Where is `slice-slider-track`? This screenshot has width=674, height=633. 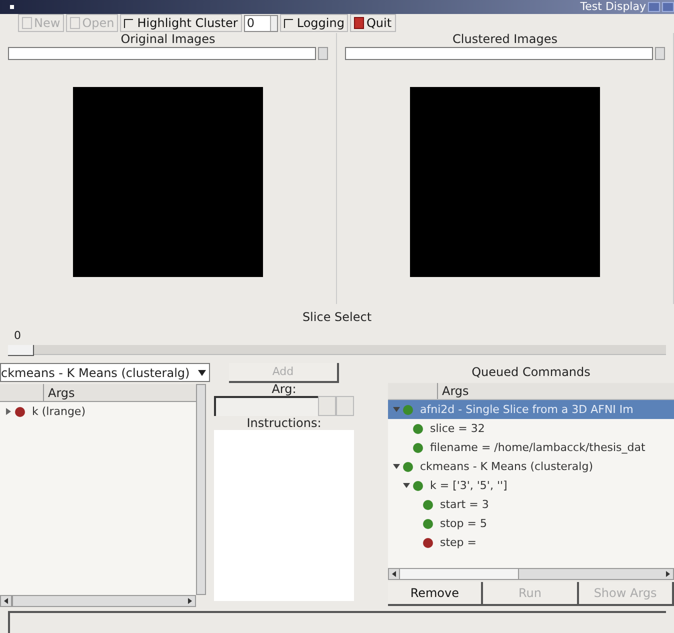 slice-slider-track is located at coordinates (337, 350).